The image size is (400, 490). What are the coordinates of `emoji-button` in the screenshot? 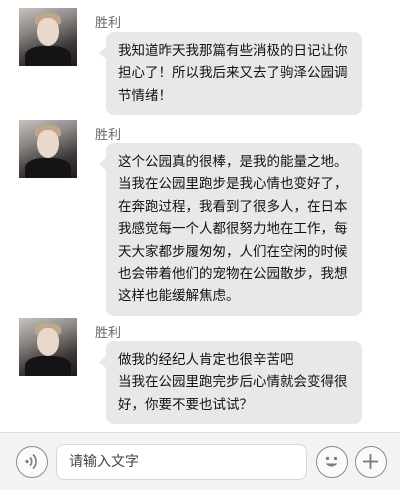 It's located at (332, 462).